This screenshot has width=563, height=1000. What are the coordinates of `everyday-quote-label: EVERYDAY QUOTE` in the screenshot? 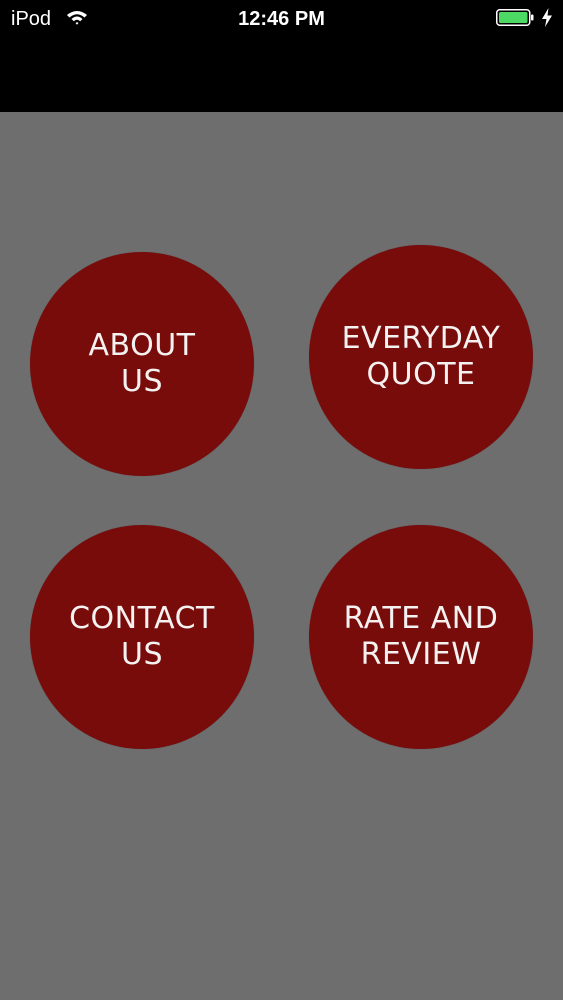 It's located at (421, 356).